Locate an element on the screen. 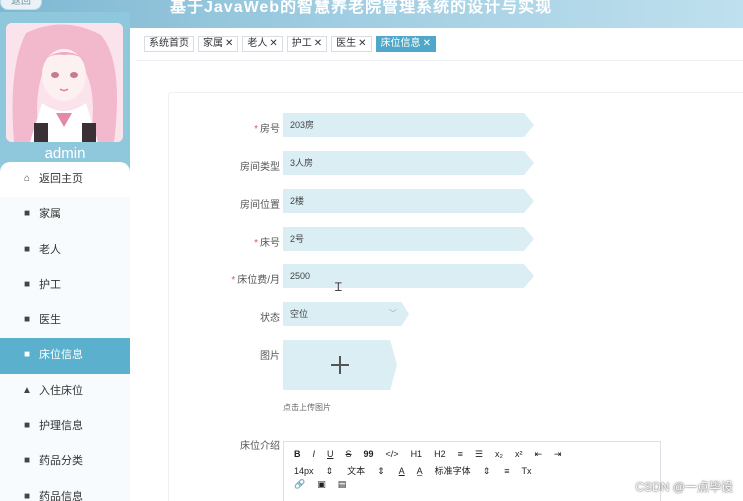  sidebar-item-label: 入住床位 is located at coordinates (61, 390).